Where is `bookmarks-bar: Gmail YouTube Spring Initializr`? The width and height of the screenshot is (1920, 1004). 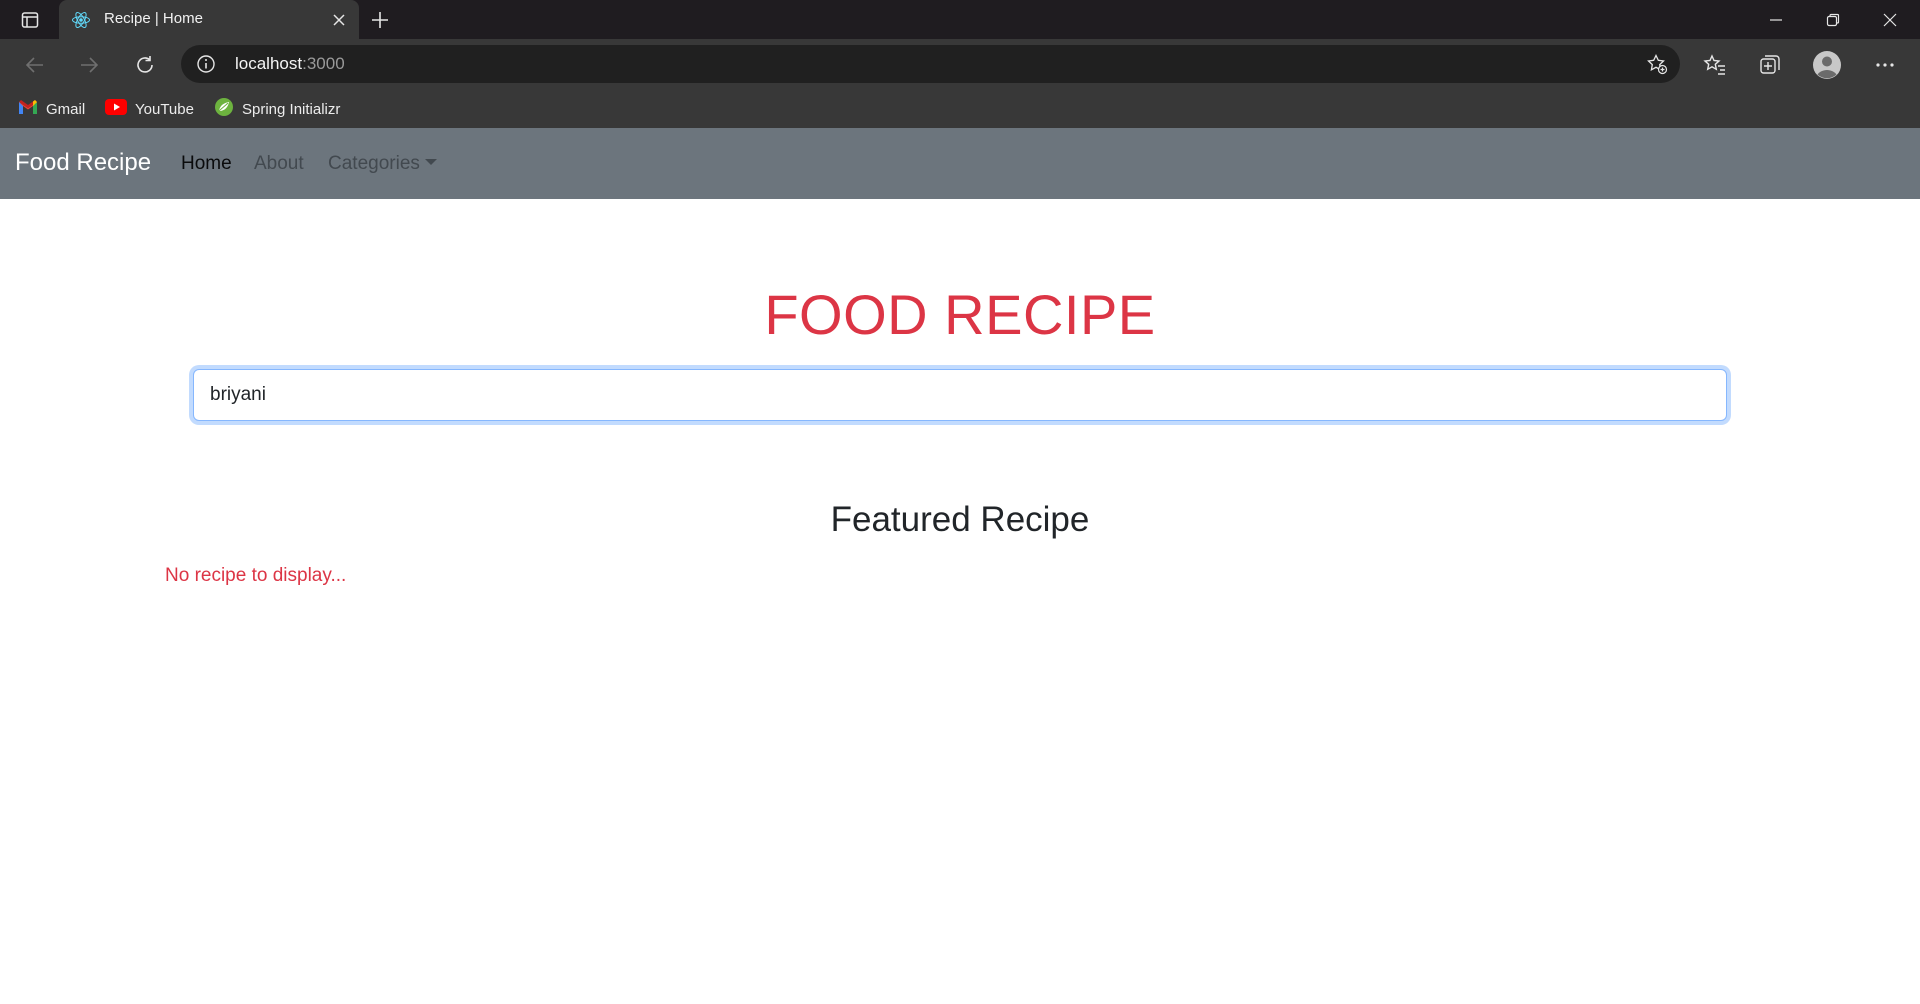
bookmarks-bar: Gmail YouTube Spring Initializr is located at coordinates (960, 109).